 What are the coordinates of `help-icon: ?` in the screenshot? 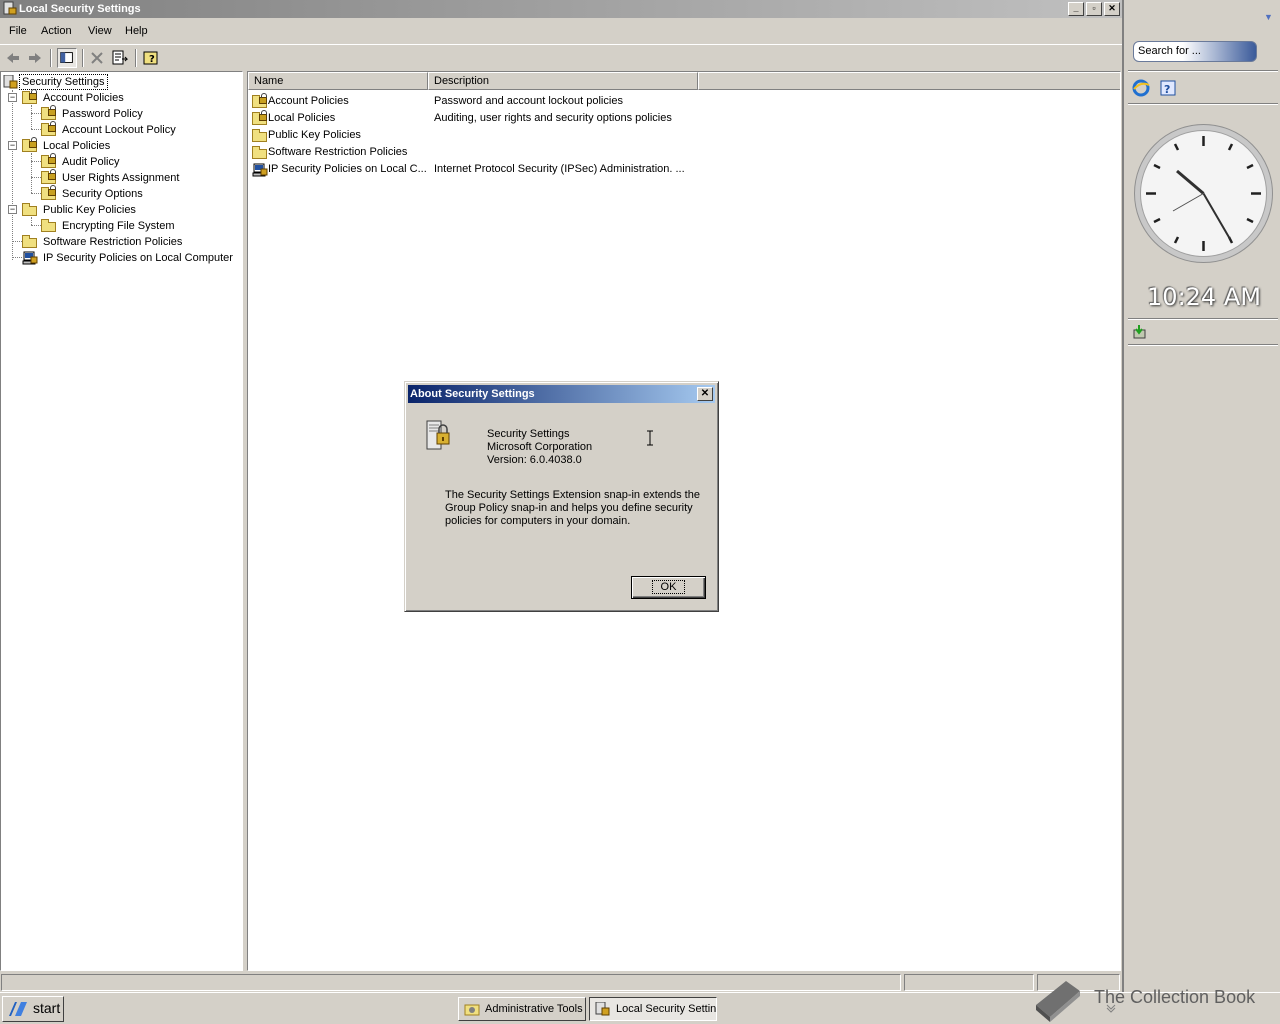 It's located at (151, 58).